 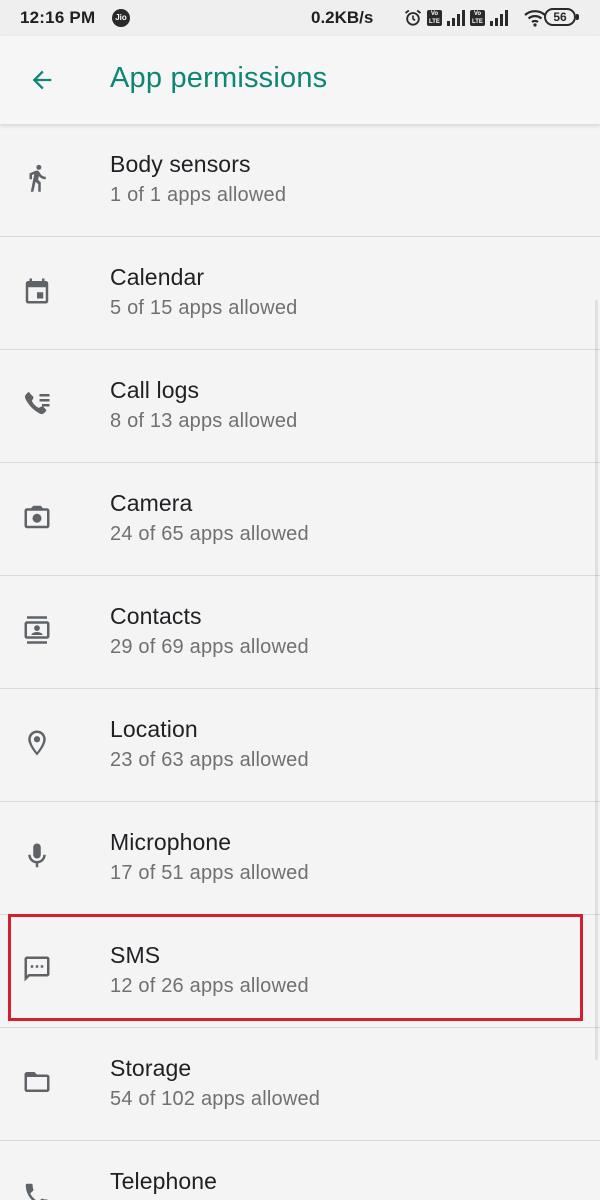 What do you see at coordinates (209, 534) in the screenshot?
I see `permission-subtitle: 24 of 65 apps allowed` at bounding box center [209, 534].